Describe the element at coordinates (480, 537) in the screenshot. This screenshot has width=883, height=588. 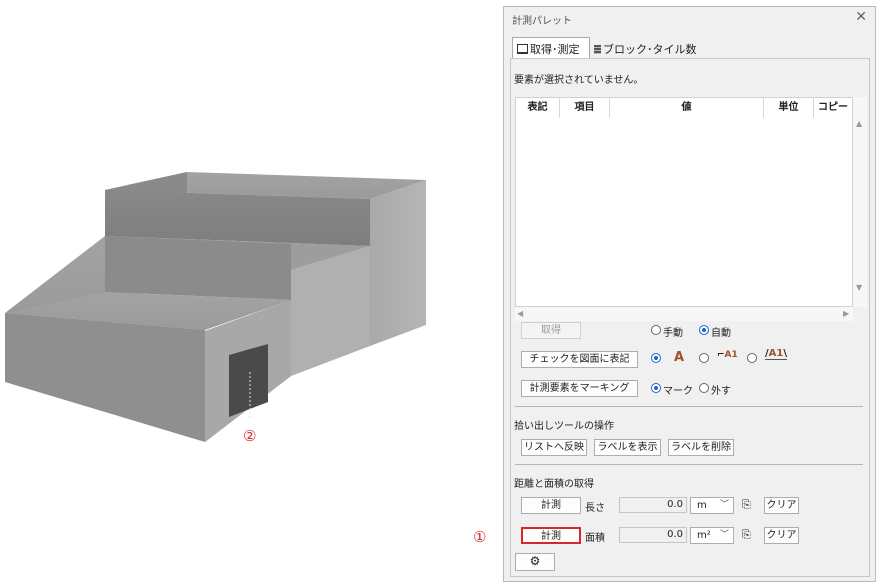
I see `annotation-marker-1: ①` at that location.